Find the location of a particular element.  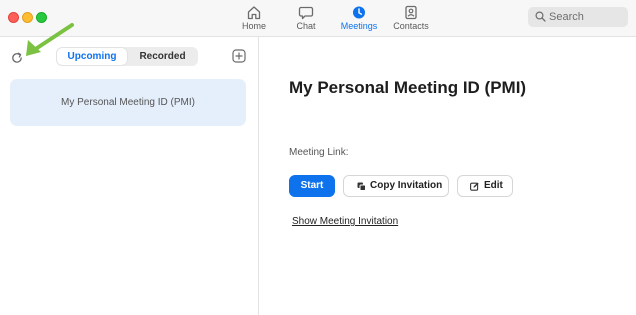

recorded-tab: Recorded is located at coordinates (162, 56).